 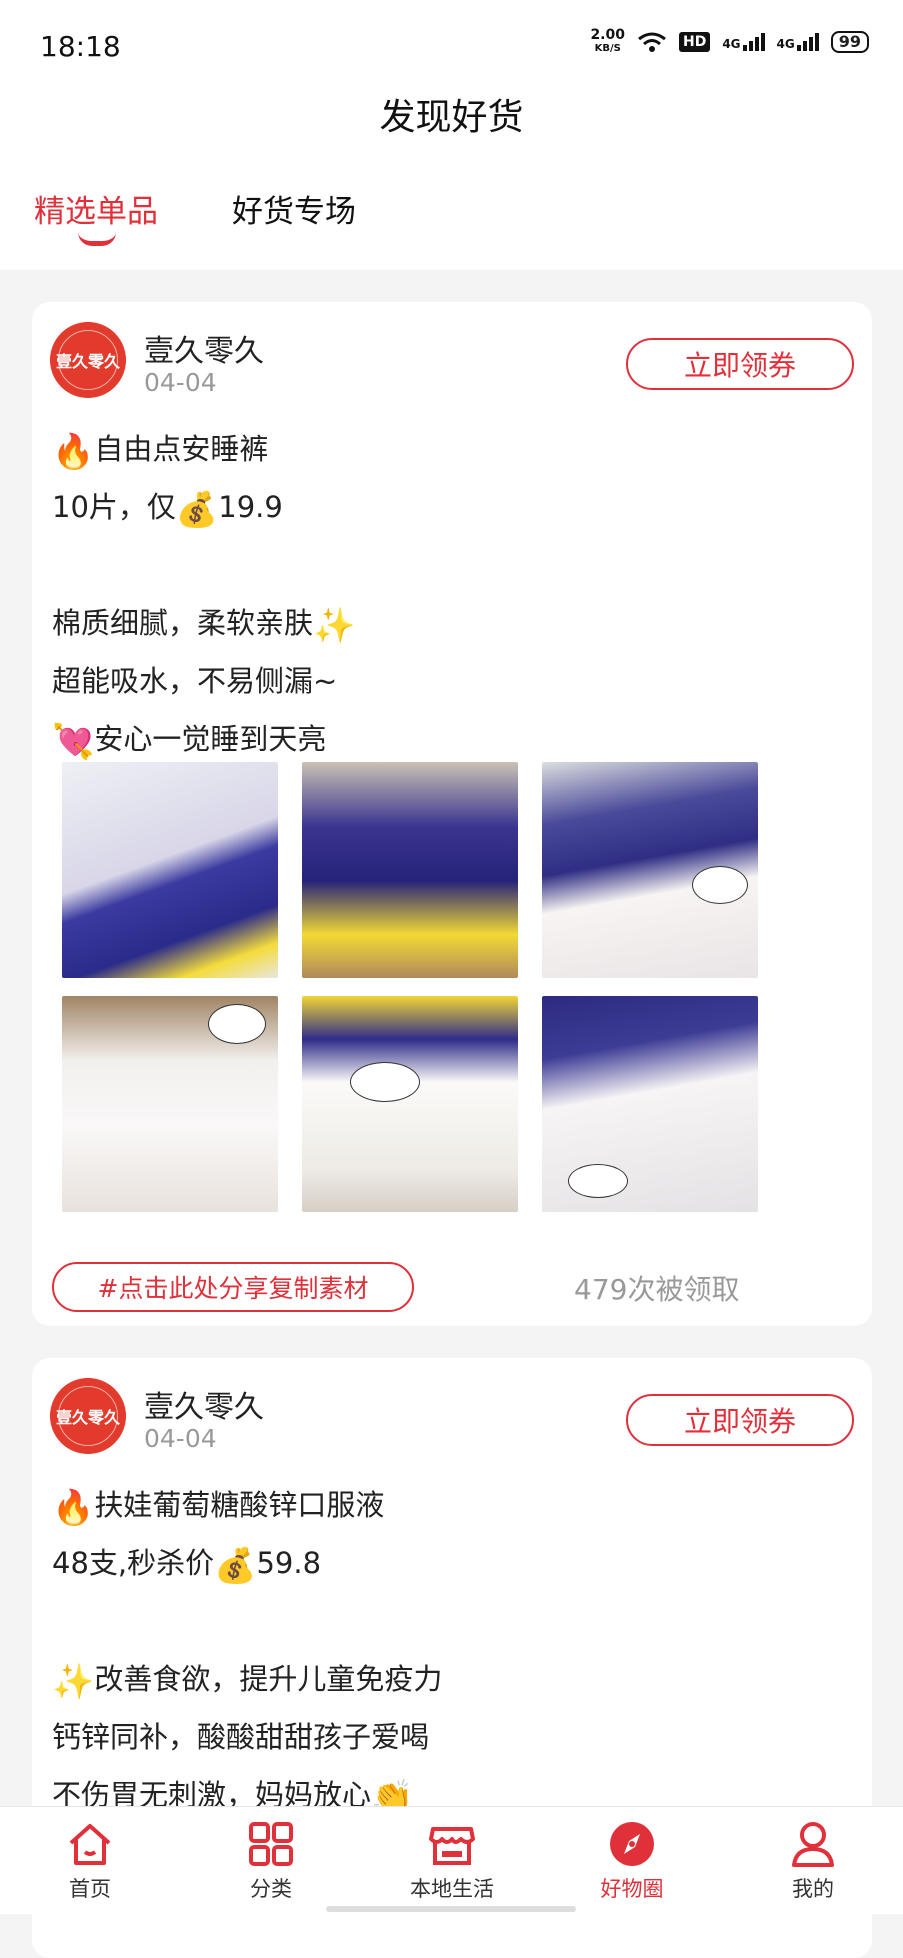 I want to click on battery-icon: 99, so click(x=849, y=42).